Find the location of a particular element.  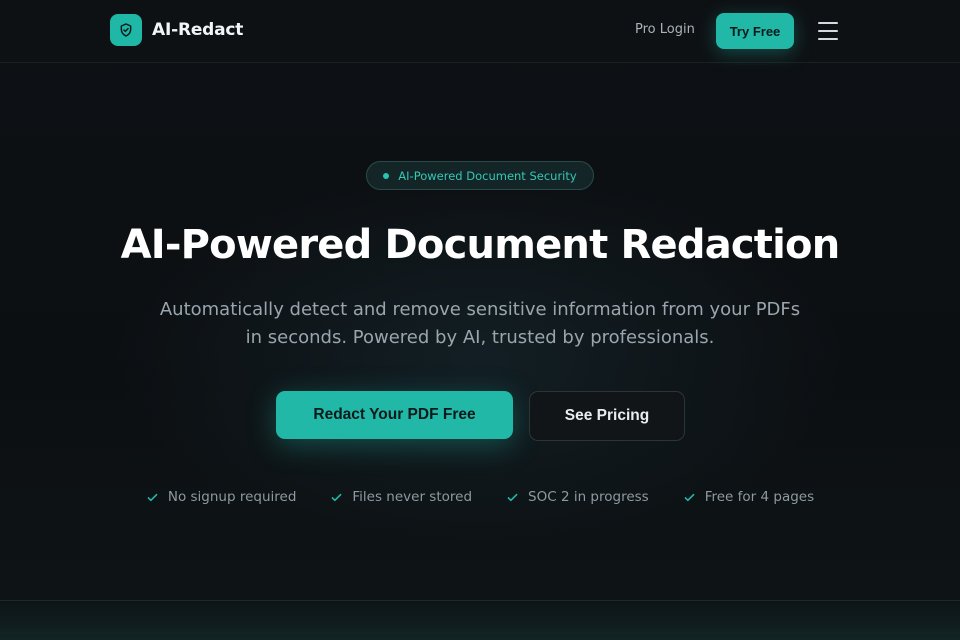

hamburger-menu-icon is located at coordinates (828, 31).